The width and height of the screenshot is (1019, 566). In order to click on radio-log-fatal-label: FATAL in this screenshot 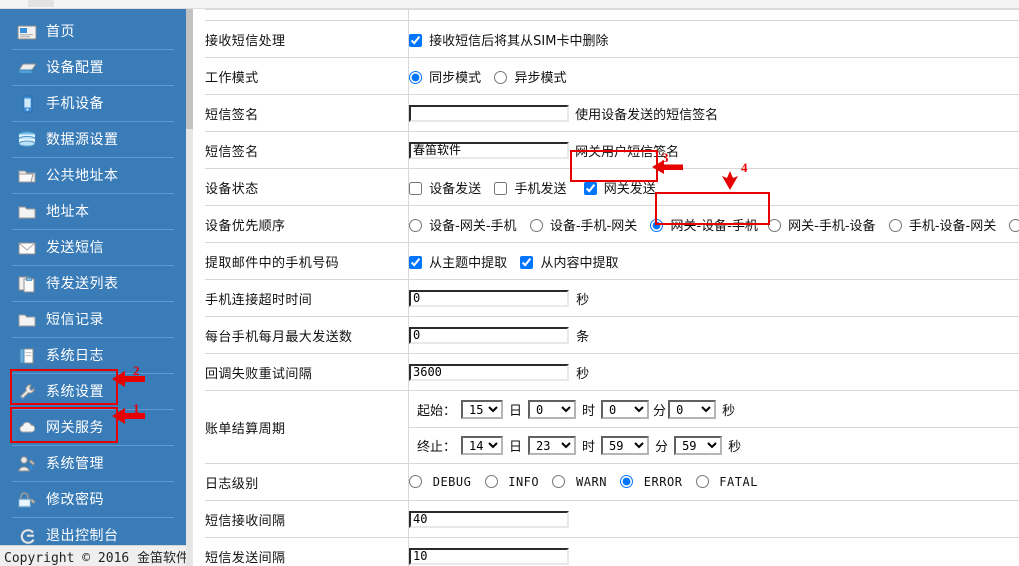, I will do `click(738, 482)`.